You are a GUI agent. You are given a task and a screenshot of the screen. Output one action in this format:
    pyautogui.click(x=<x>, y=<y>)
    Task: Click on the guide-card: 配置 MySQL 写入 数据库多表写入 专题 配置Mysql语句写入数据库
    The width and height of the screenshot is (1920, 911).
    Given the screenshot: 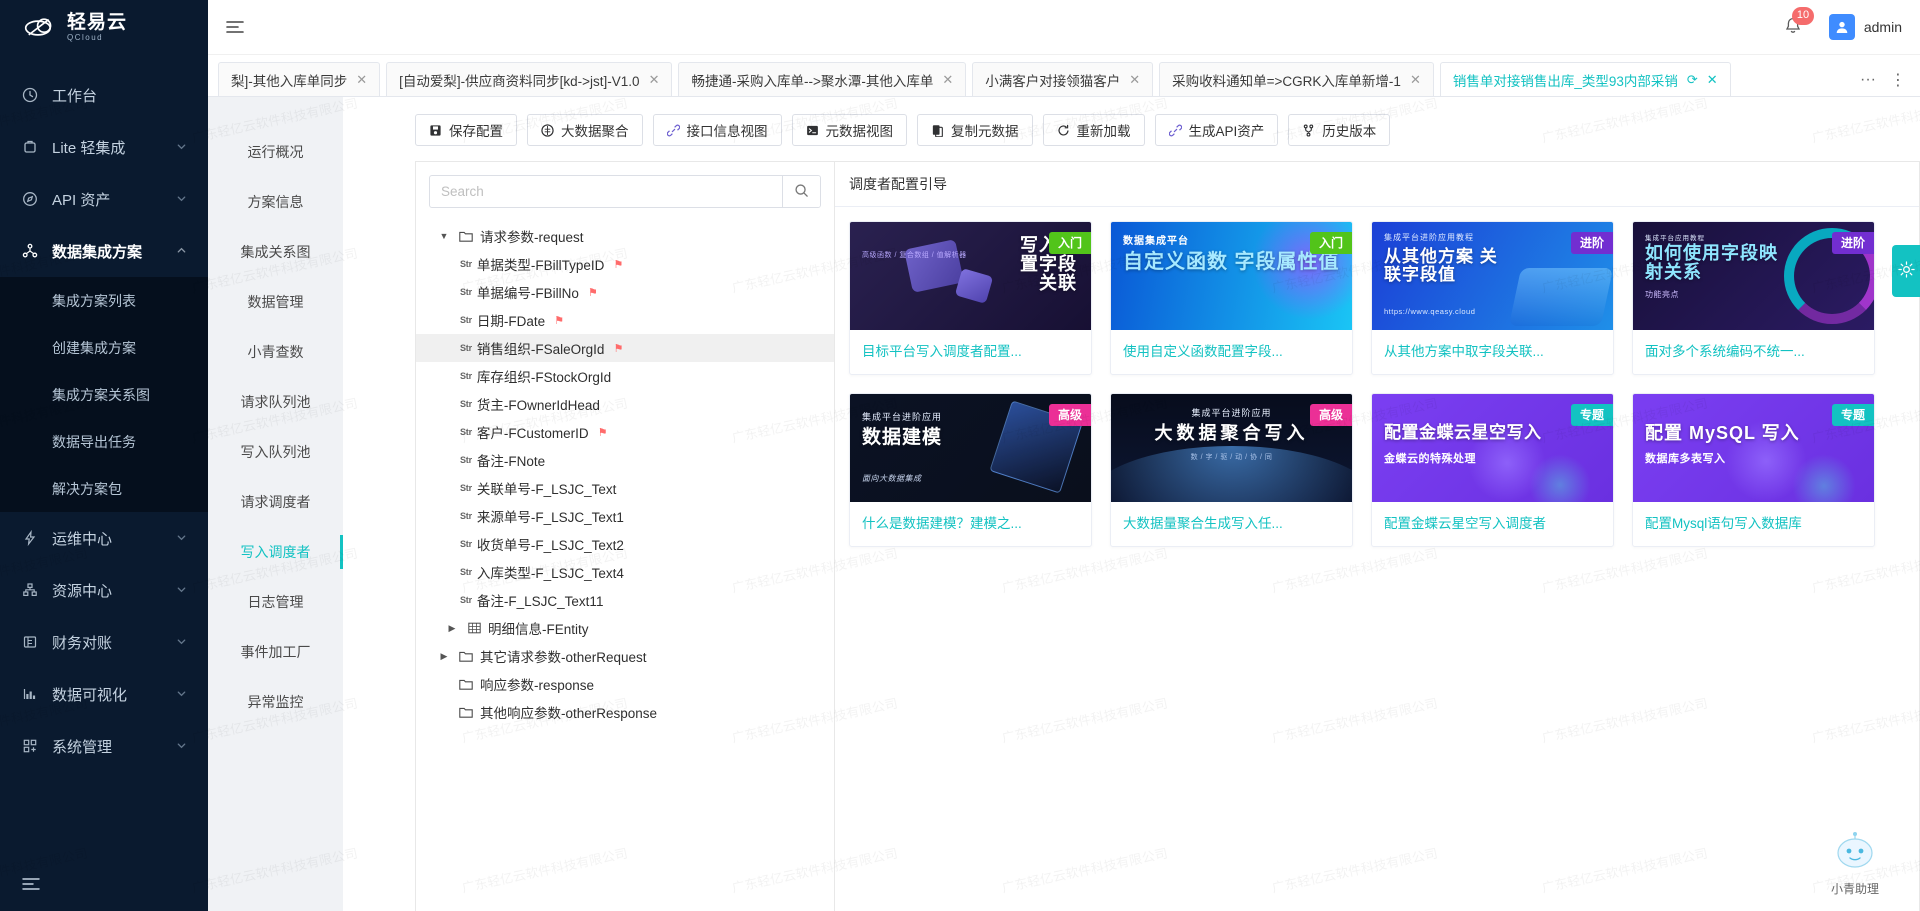 What is the action you would take?
    pyautogui.click(x=1753, y=470)
    